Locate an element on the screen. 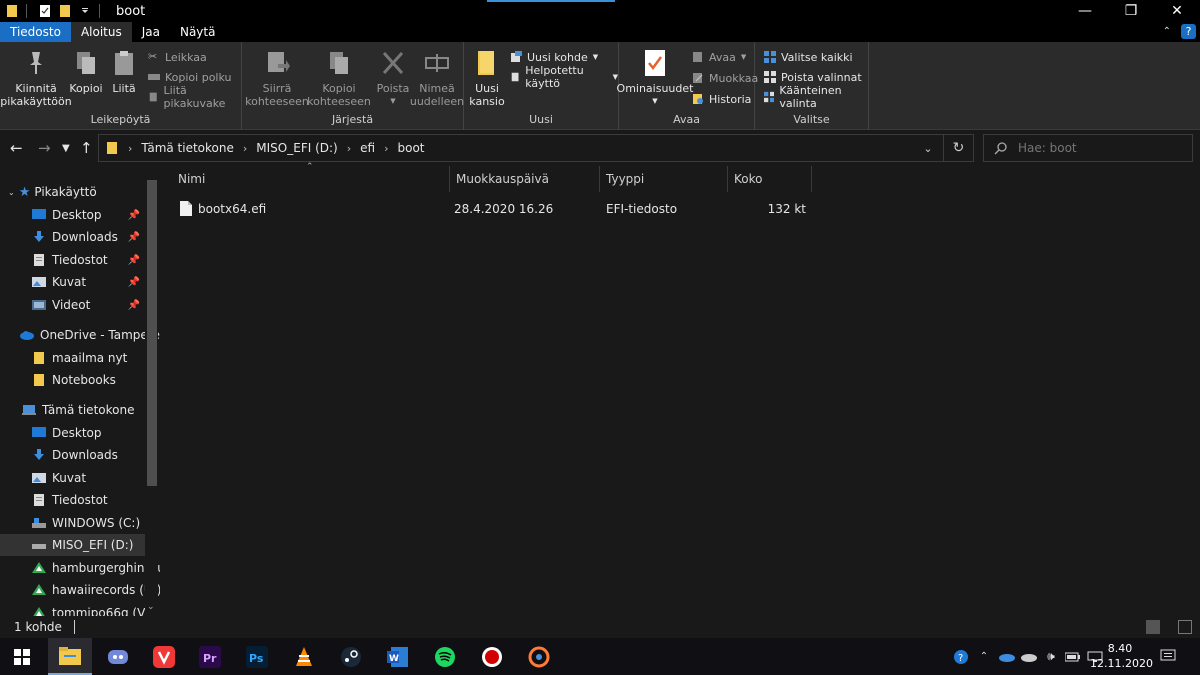 The width and height of the screenshot is (1200, 675). tab-share: Jaa is located at coordinates (151, 32).